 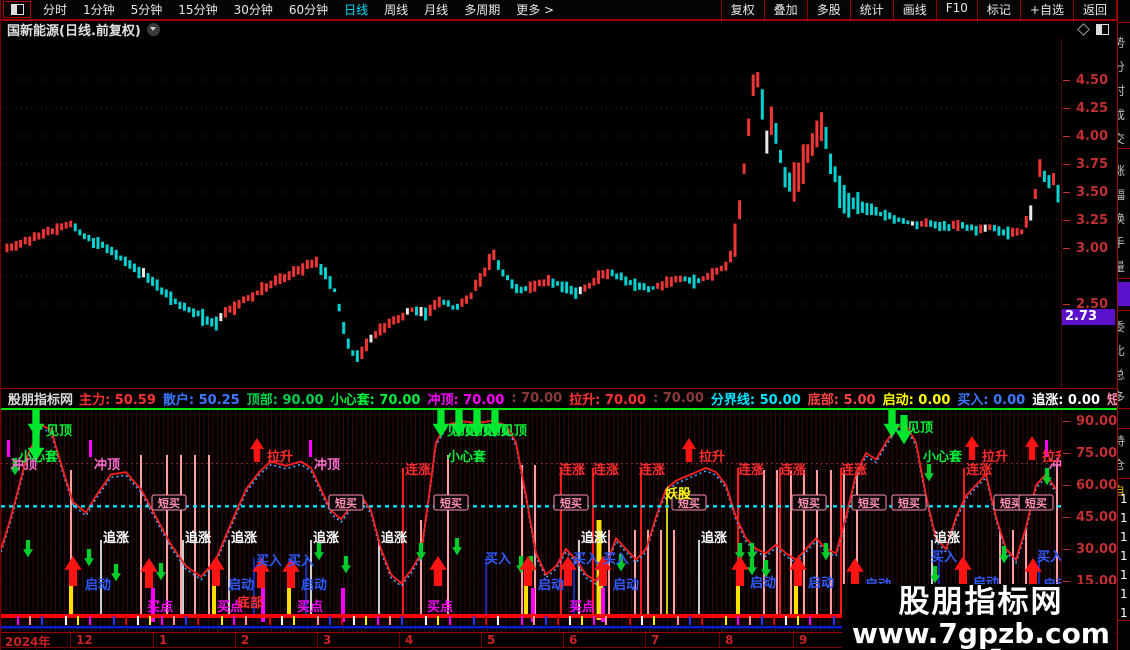 I want to click on indicator-param-2: 顶部: 90.00, so click(x=285, y=400).